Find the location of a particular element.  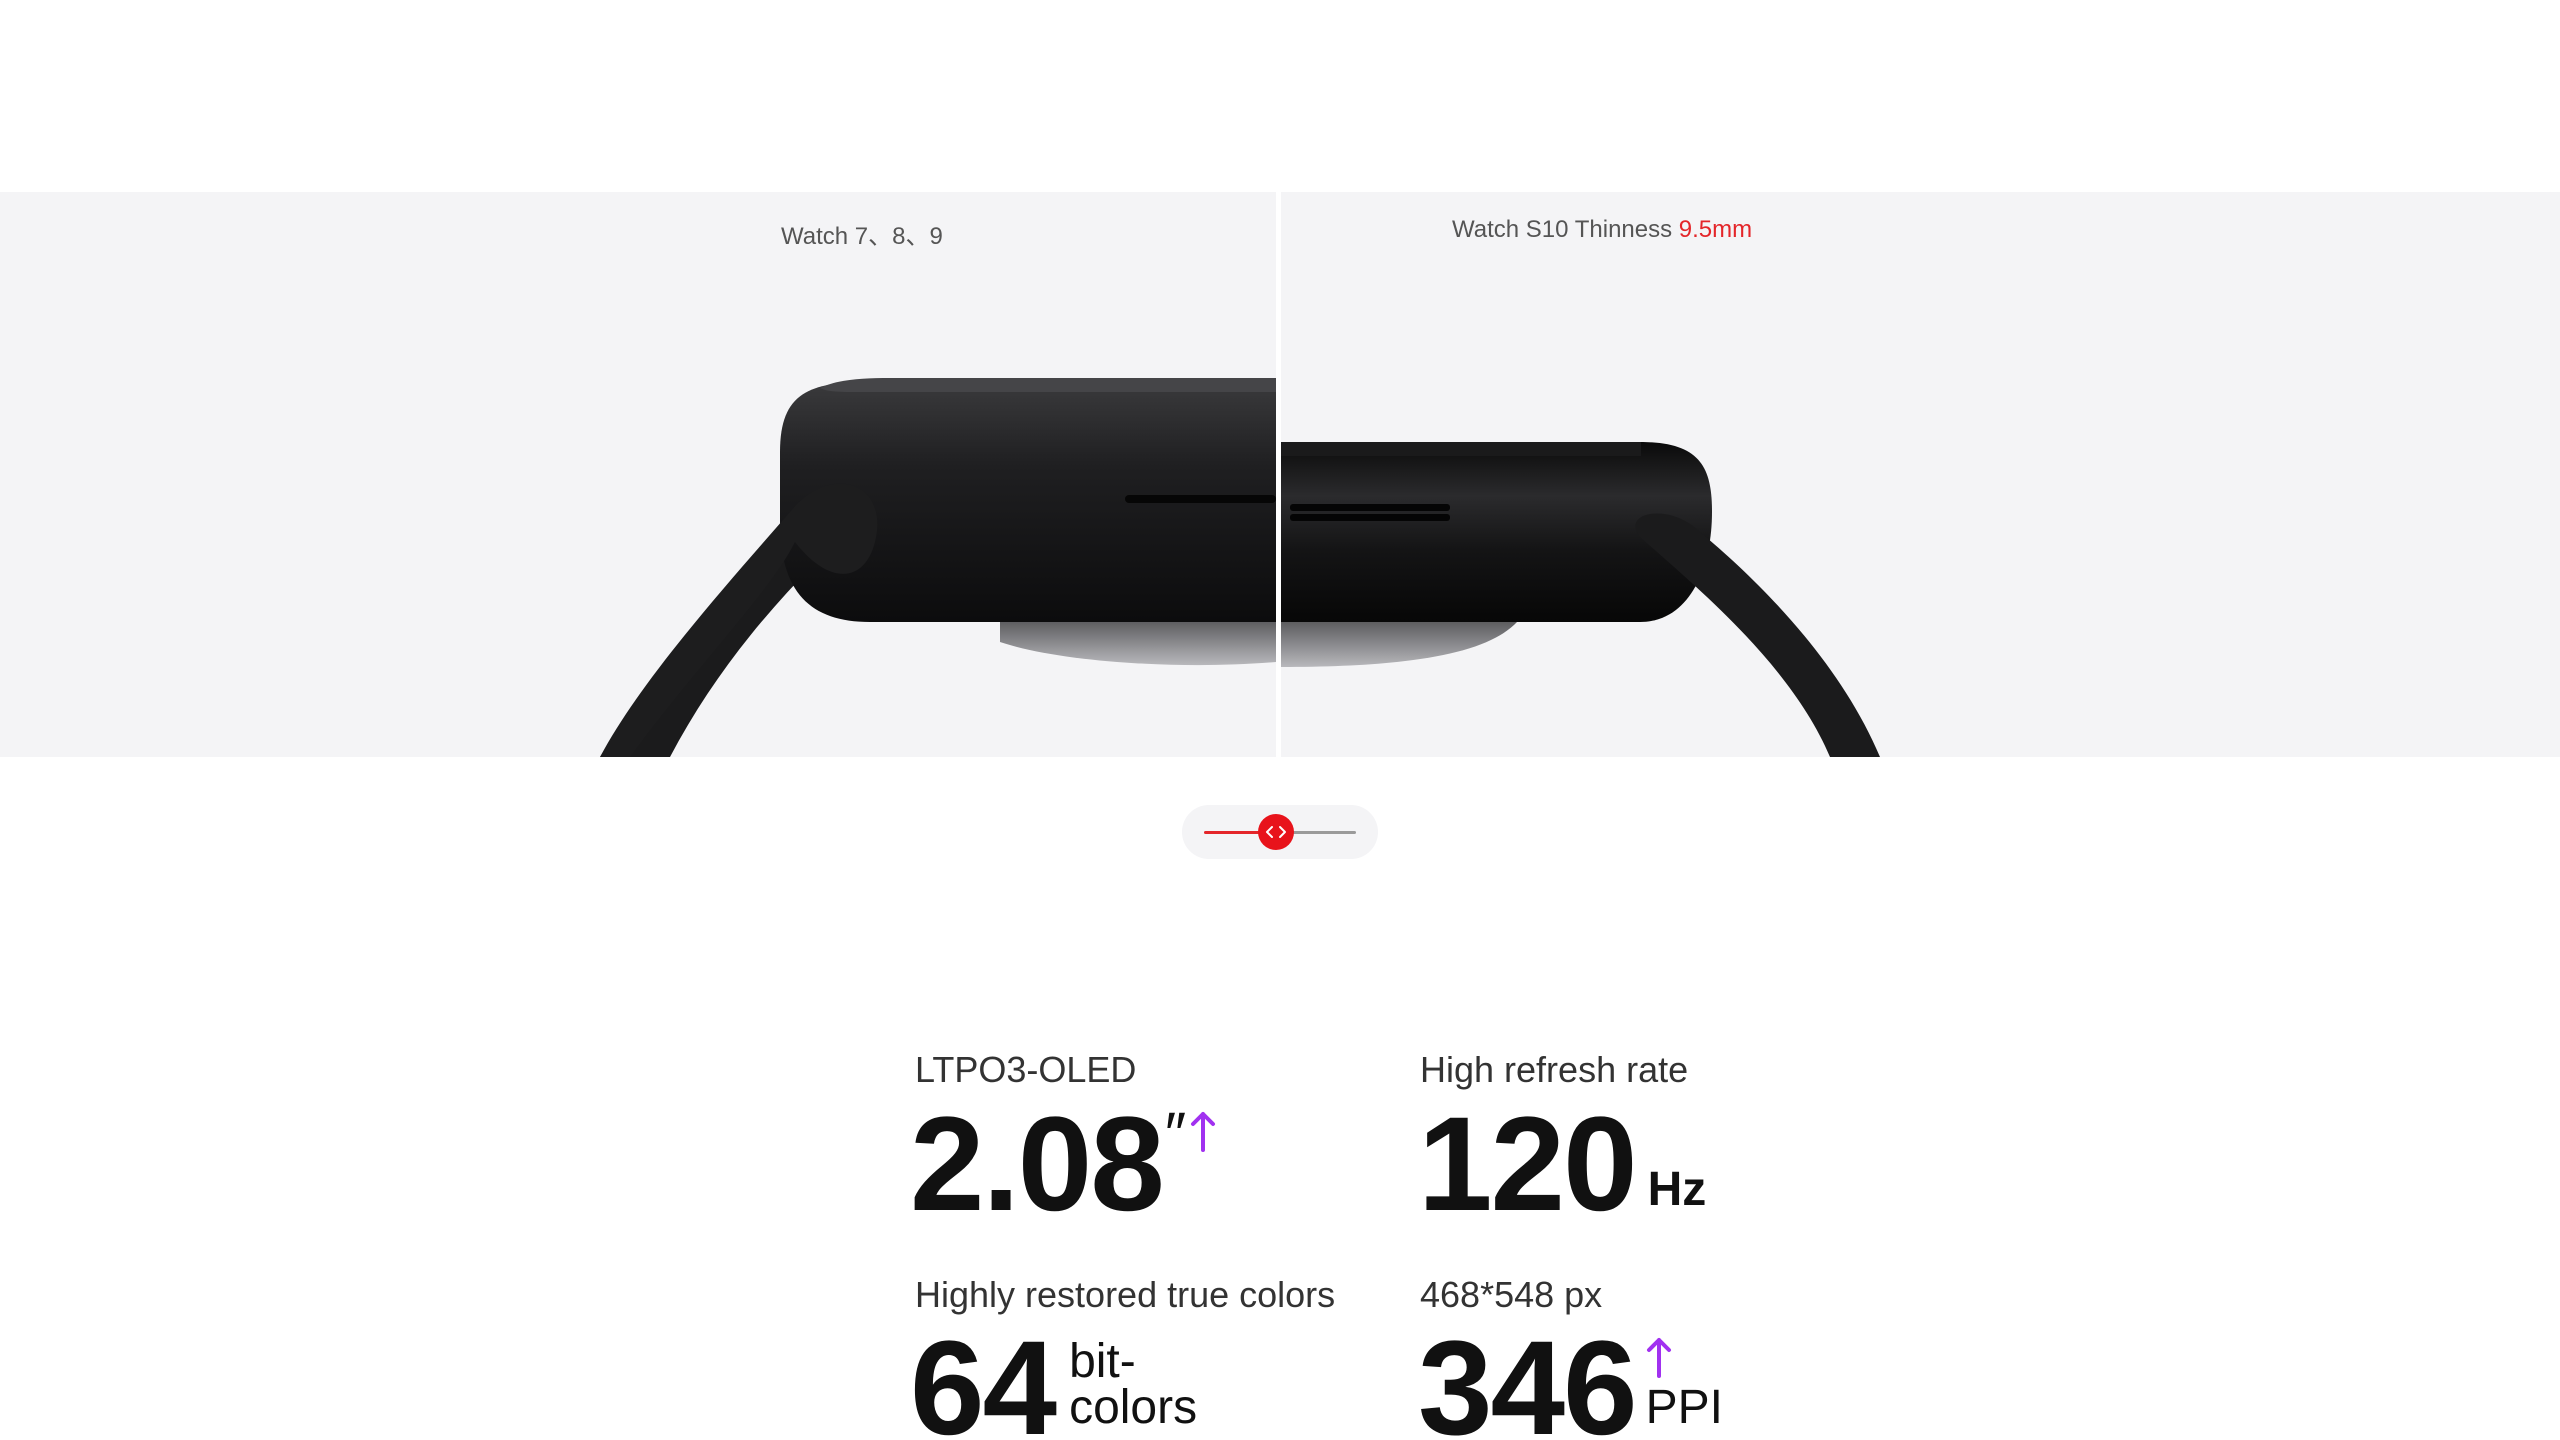

spec-refresh-rate-value: 120 Hz is located at coordinates (1562, 1165).